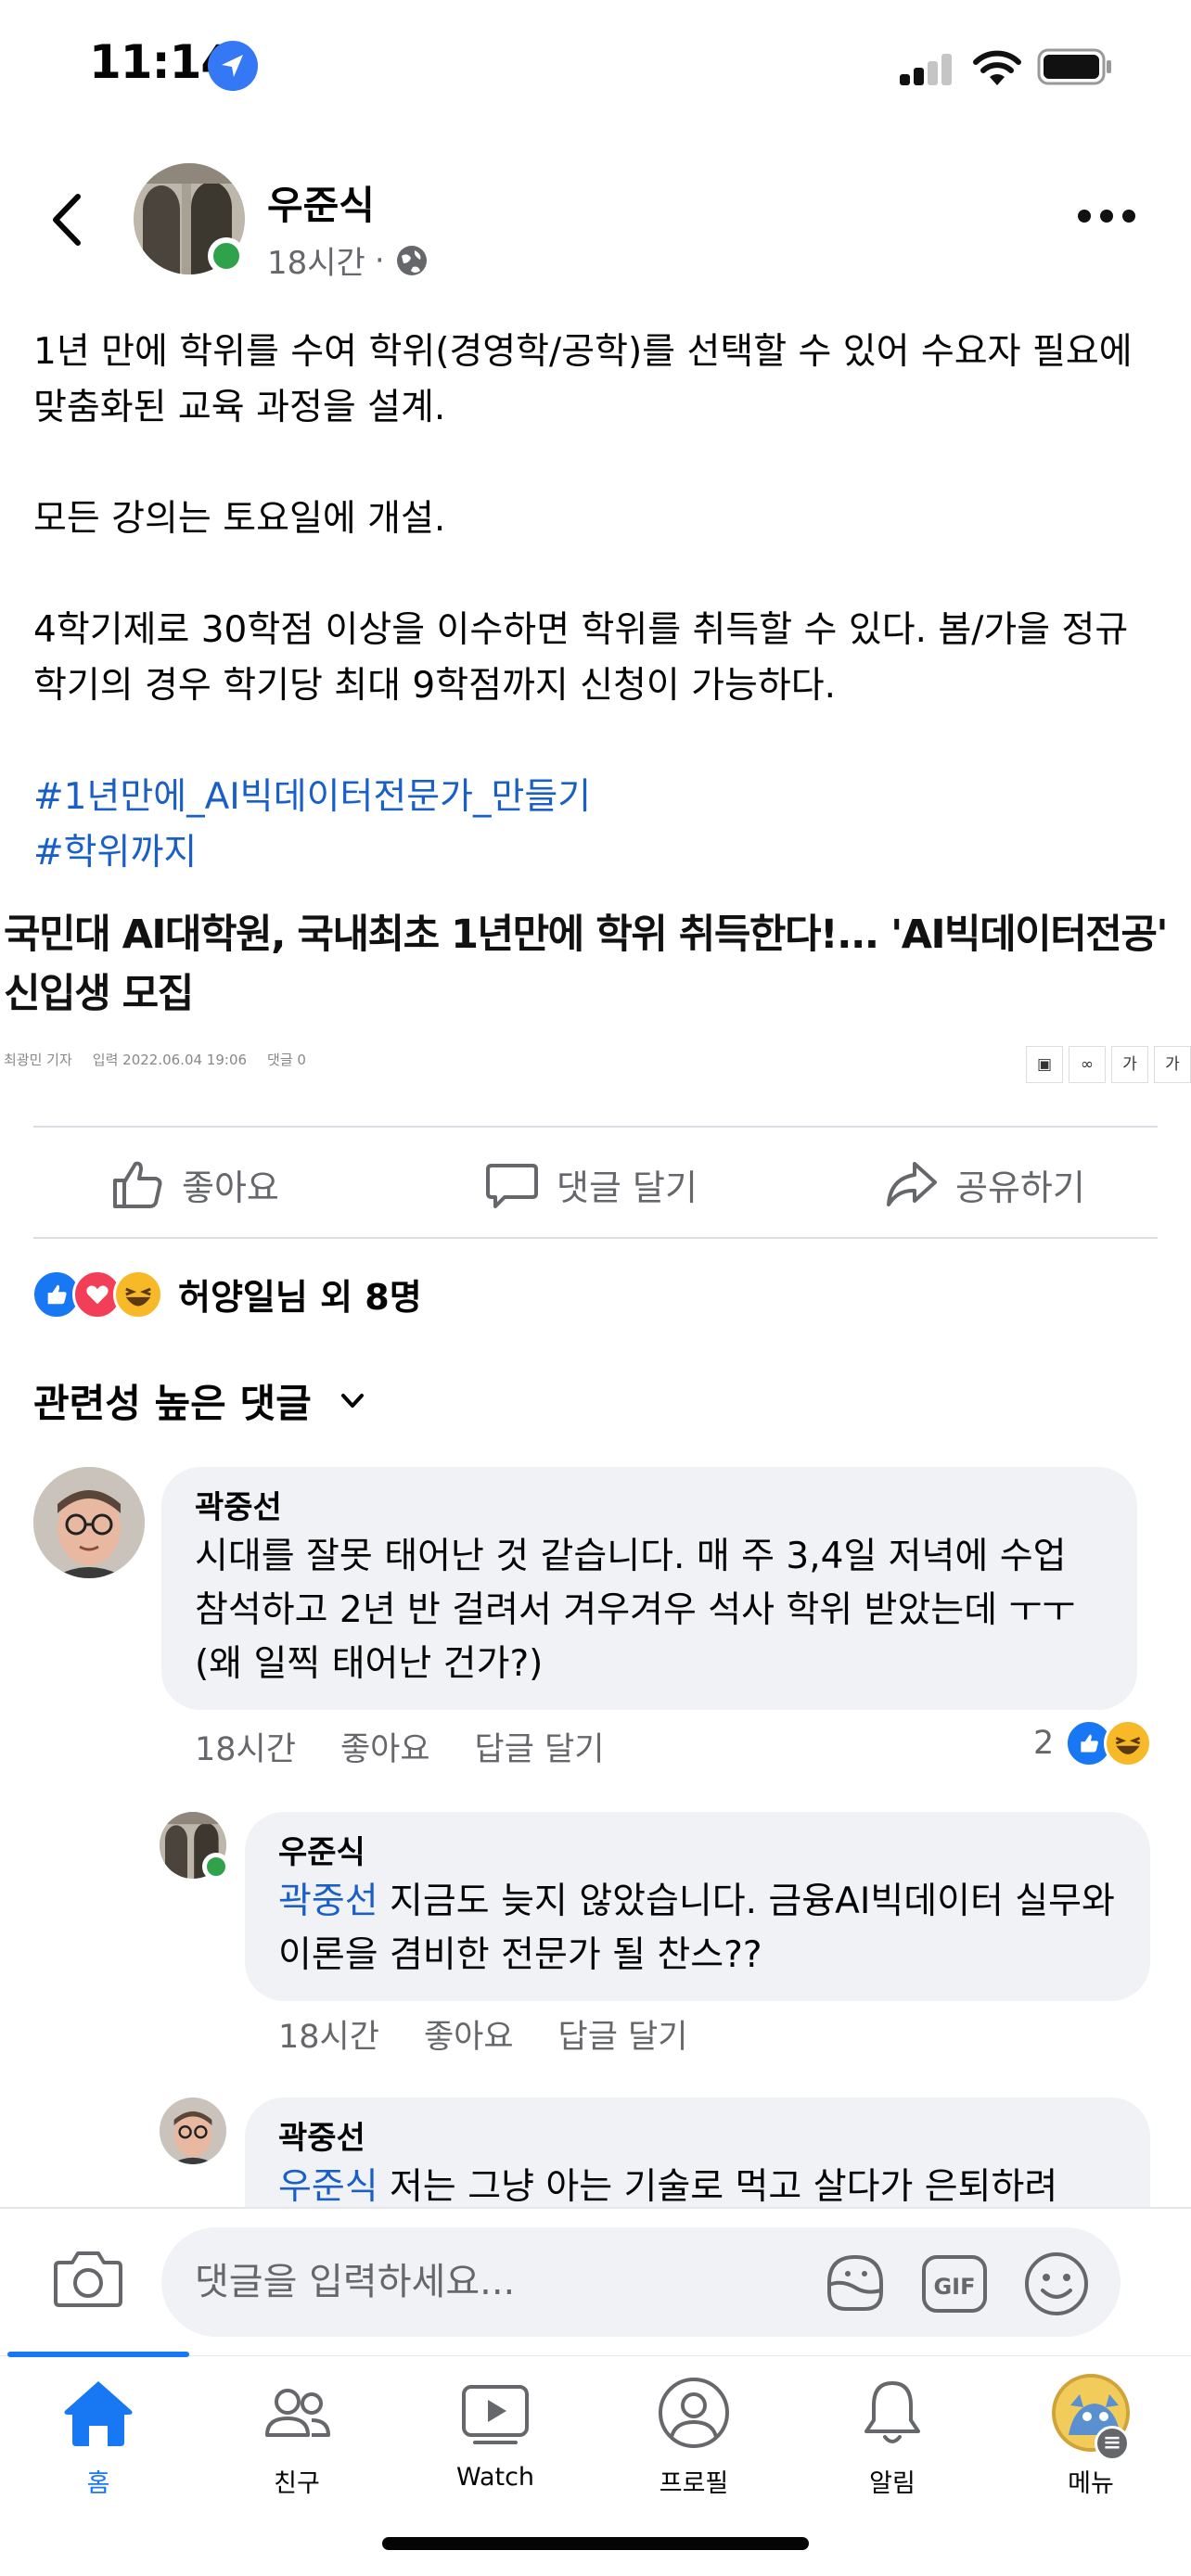 The image size is (1191, 2576). Describe the element at coordinates (699, 1853) in the screenshot. I see `comment-author: 우준식` at that location.